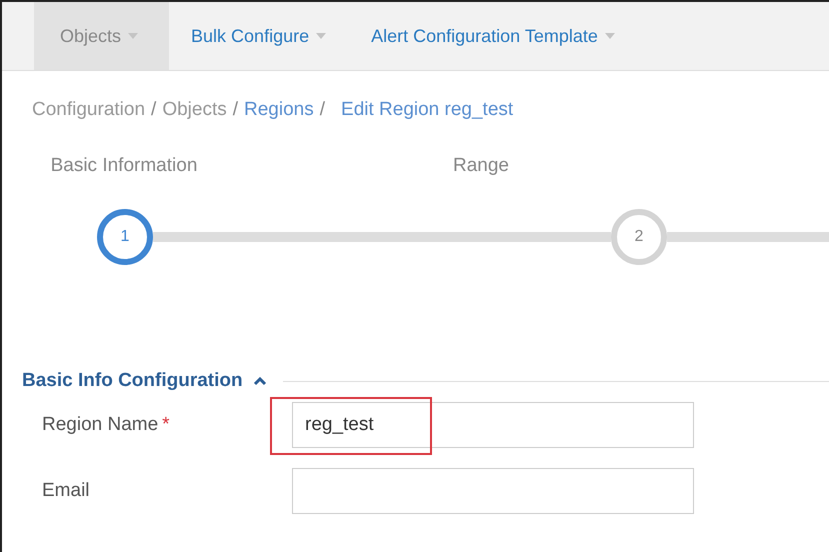 This screenshot has width=829, height=552. I want to click on step-label: Basic Information, so click(124, 165).